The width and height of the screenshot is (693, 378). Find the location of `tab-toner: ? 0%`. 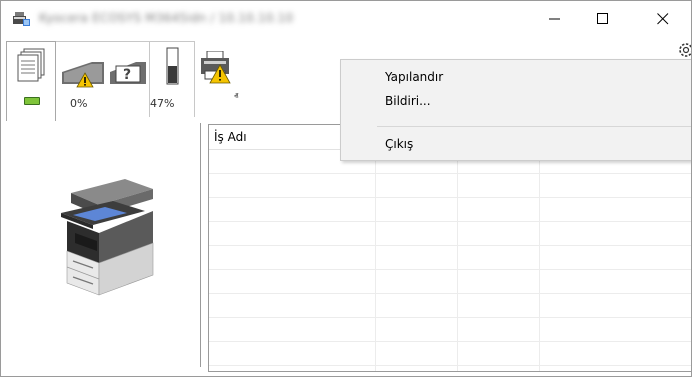

tab-toner: ? 0% is located at coordinates (103, 79).